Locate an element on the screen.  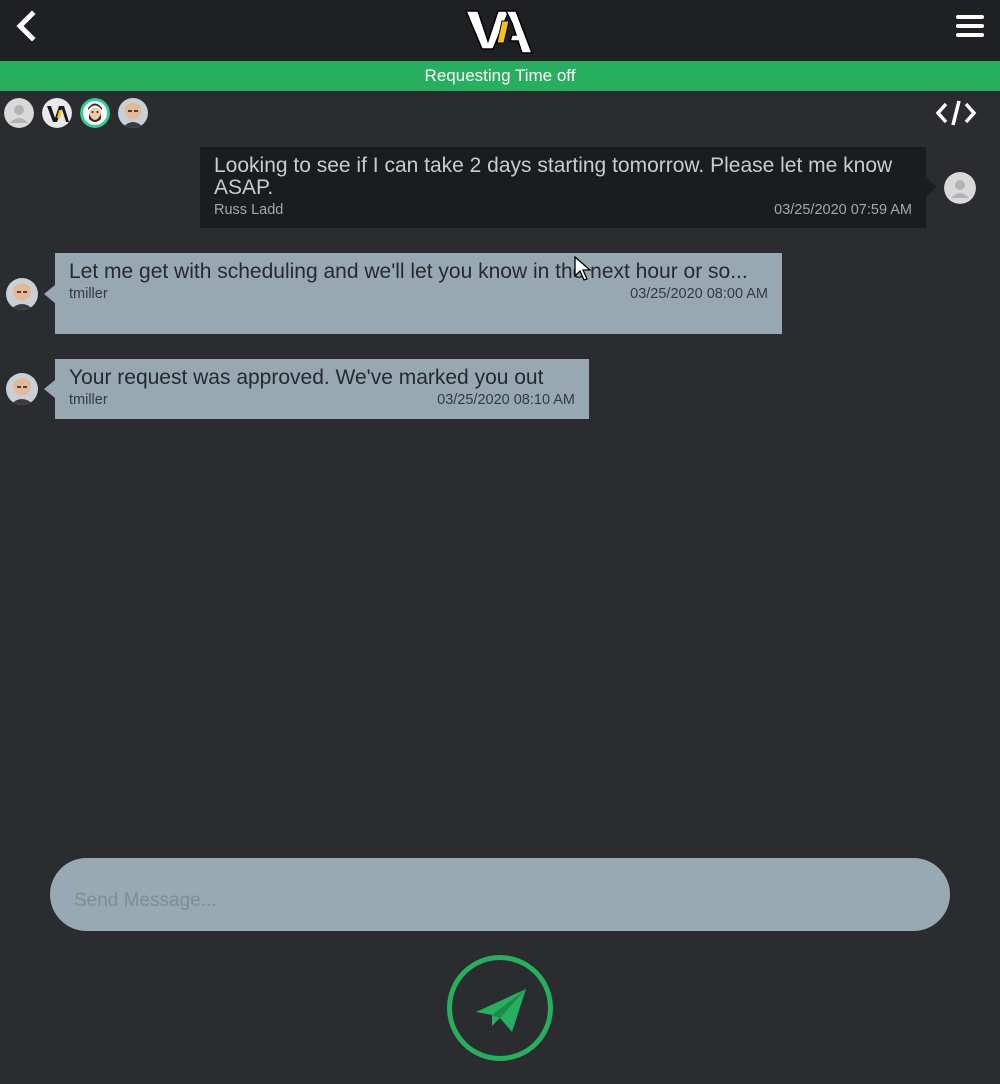
participant-avatar-default is located at coordinates (19, 113).